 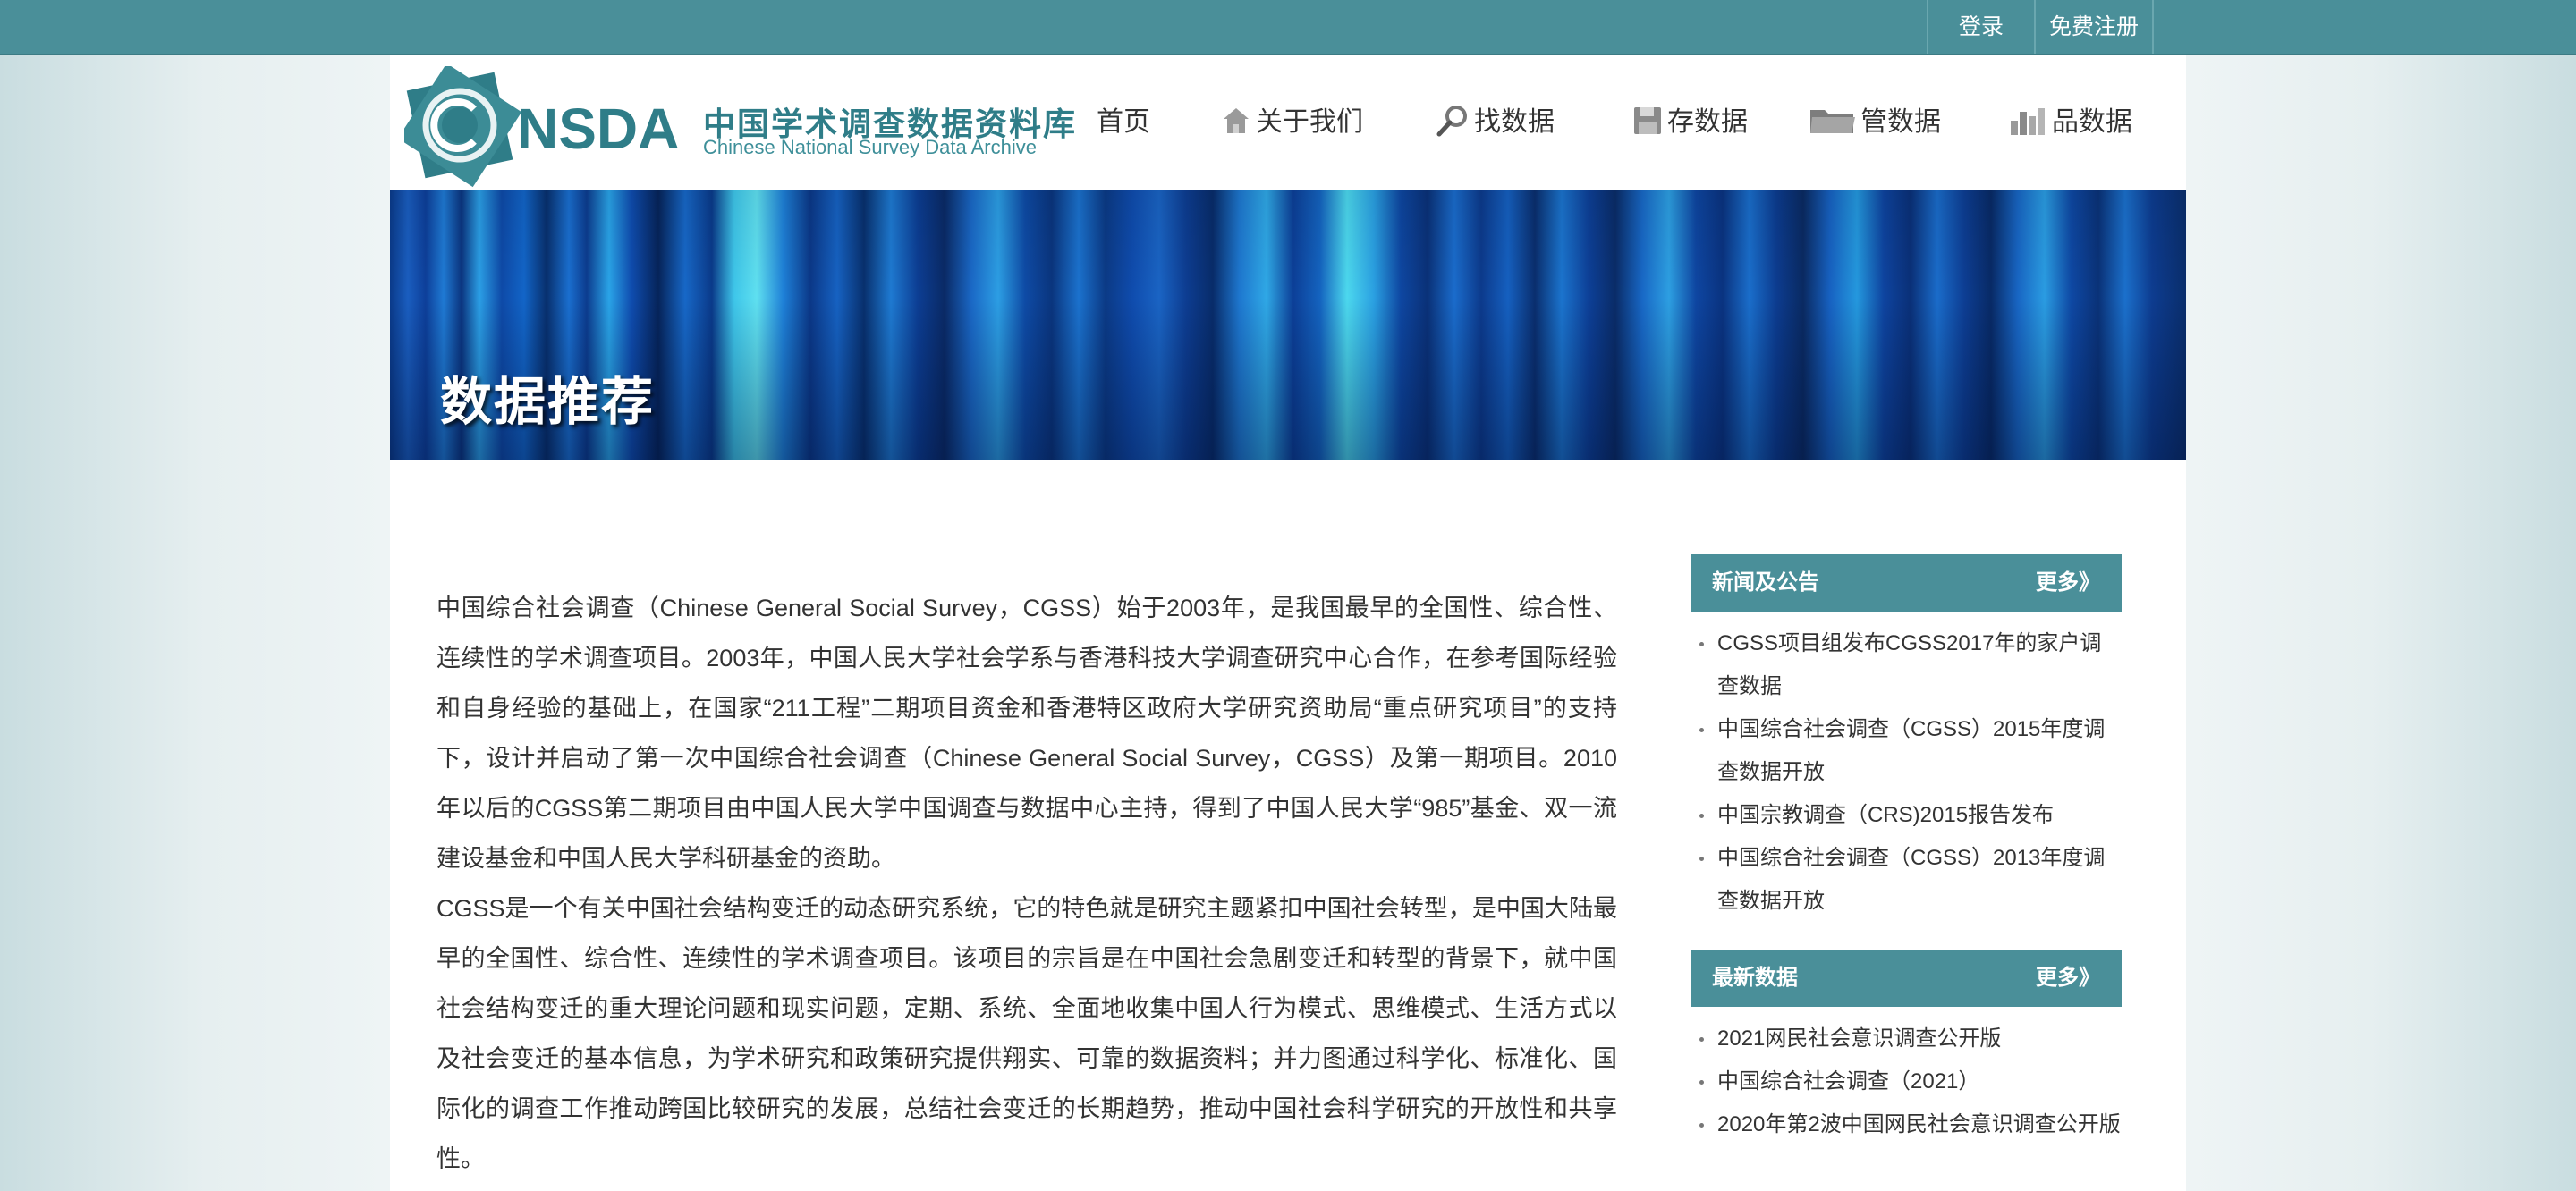 I want to click on nav-find: 找数据, so click(x=1495, y=122).